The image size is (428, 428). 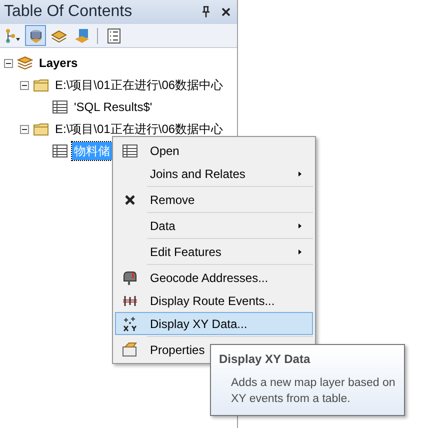 I want to click on panel-title: Table Of Contents, so click(x=69, y=12).